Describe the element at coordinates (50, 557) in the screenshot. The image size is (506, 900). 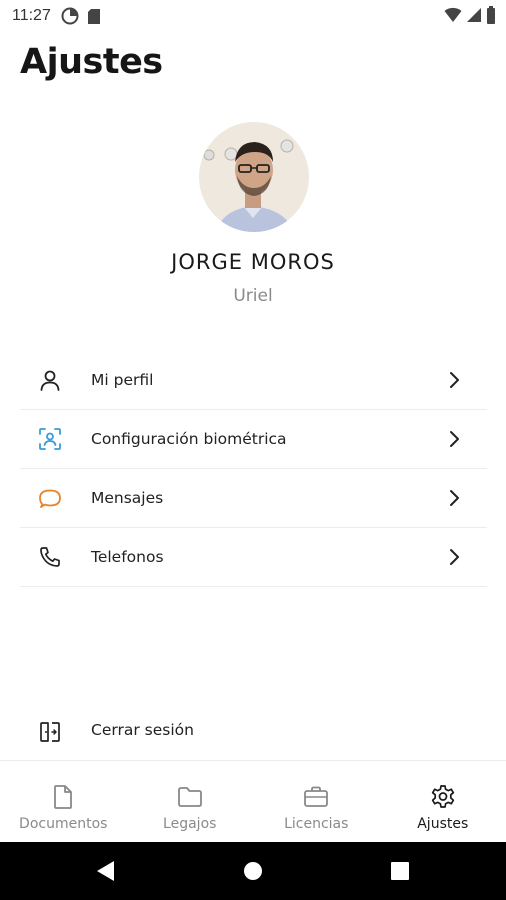
I see `phone-icon` at that location.